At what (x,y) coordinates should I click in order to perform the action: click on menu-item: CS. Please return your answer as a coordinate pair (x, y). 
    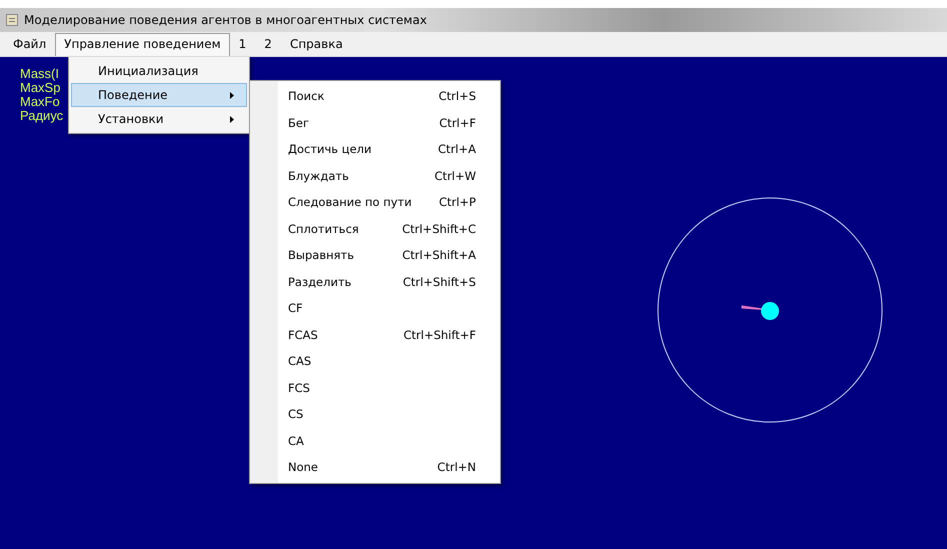
    Looking at the image, I should click on (375, 414).